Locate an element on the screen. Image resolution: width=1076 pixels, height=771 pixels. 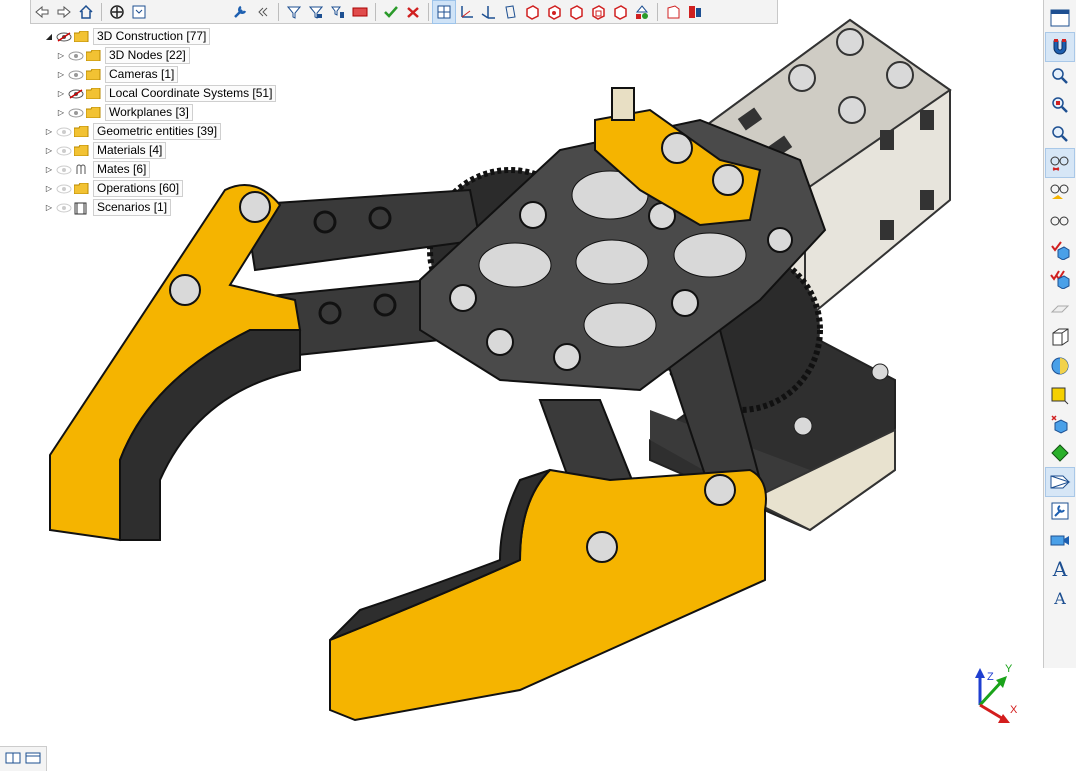
single-view-icon is located at coordinates (33, 759).